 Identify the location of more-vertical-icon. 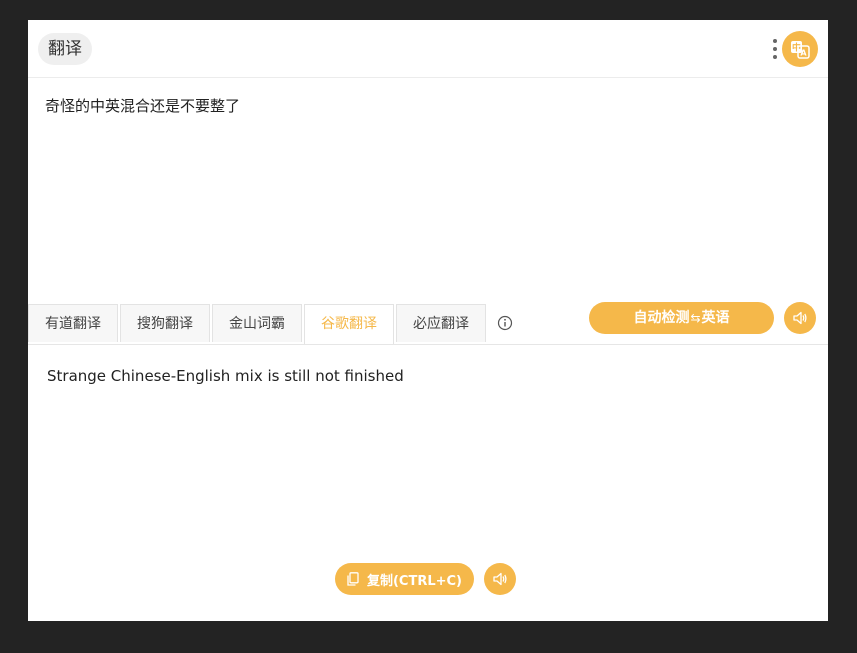
(775, 50).